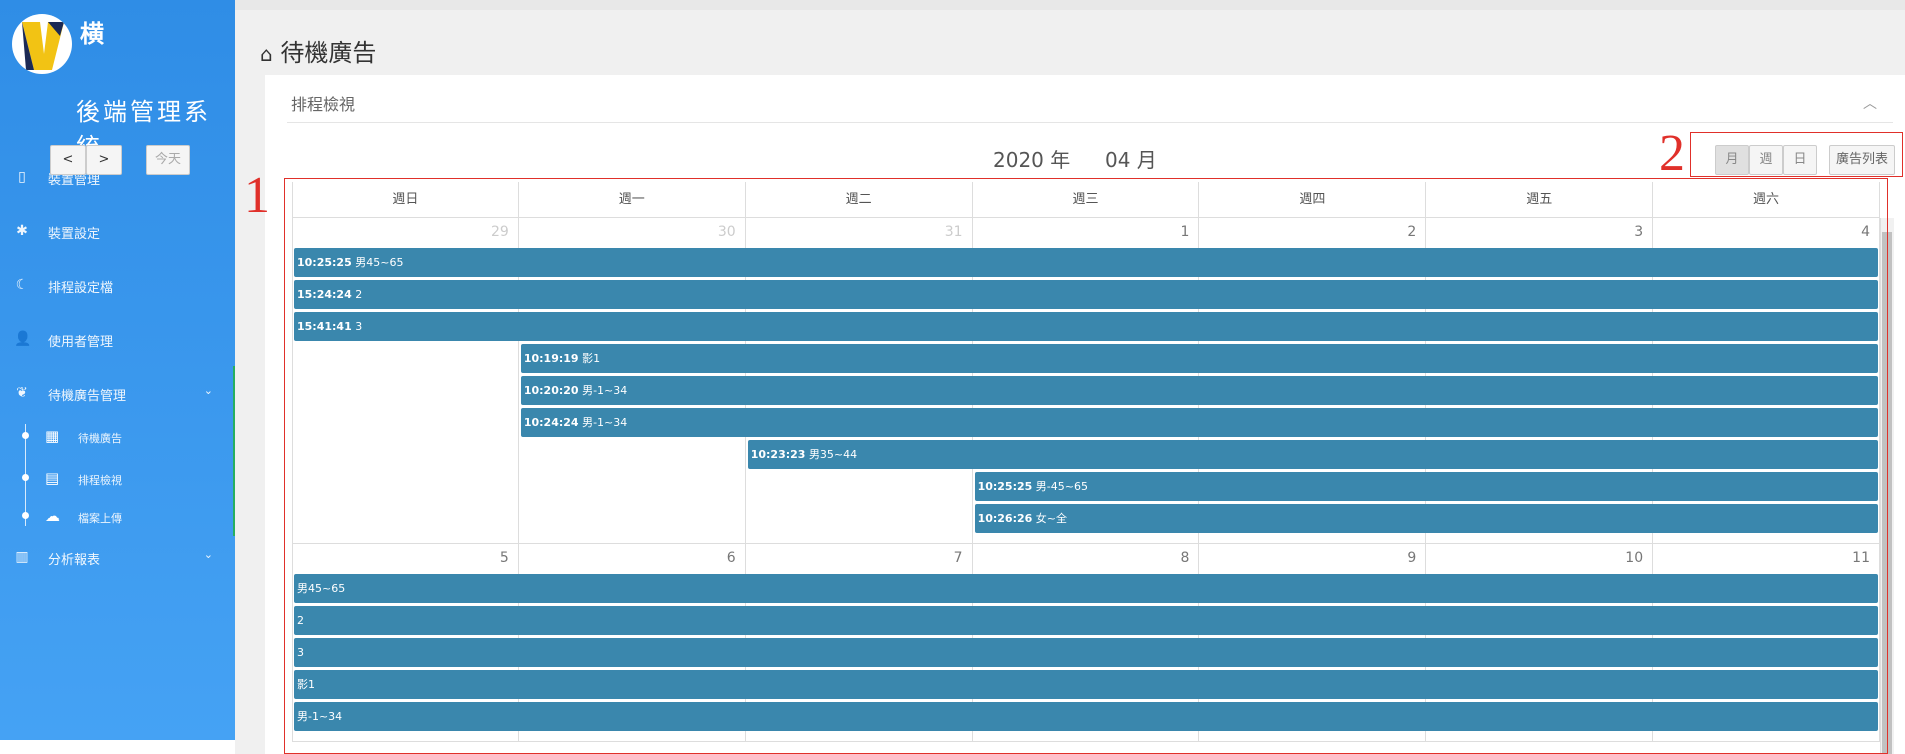 The height and width of the screenshot is (754, 1905). Describe the element at coordinates (42, 44) in the screenshot. I see `brand-logo` at that location.